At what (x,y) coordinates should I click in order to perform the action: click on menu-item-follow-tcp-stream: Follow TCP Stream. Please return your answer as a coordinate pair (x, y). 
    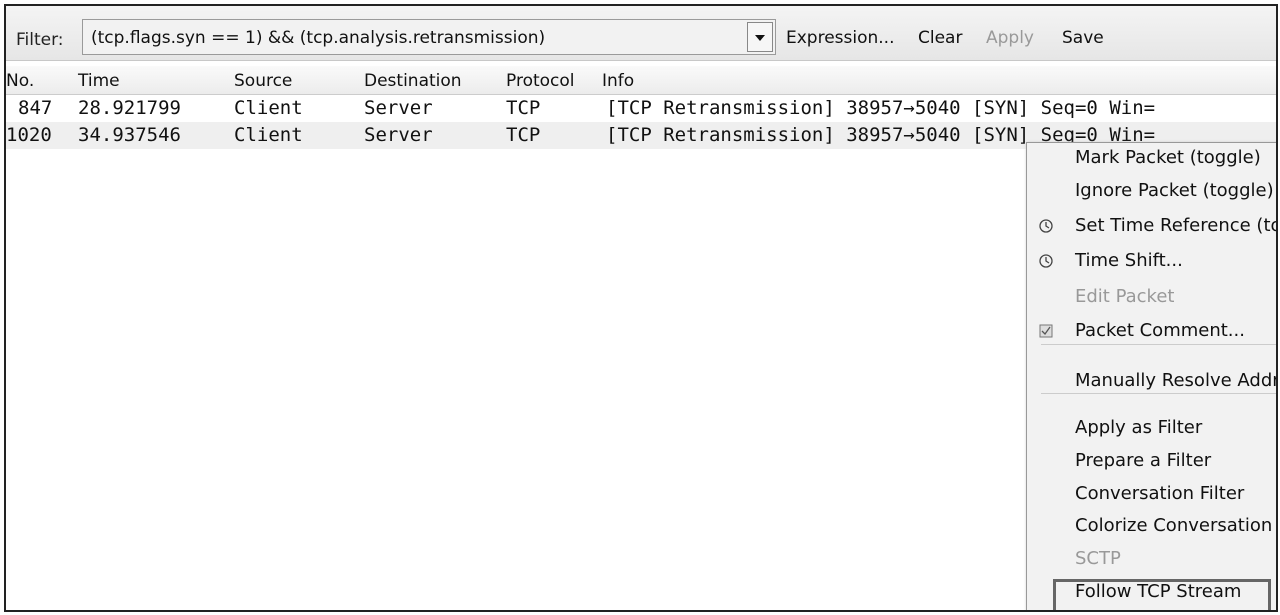
    Looking at the image, I should click on (1158, 591).